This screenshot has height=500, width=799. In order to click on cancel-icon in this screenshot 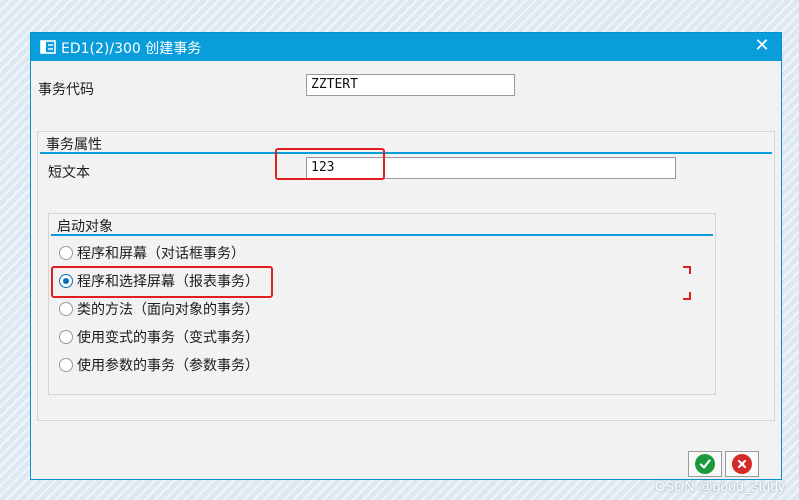, I will do `click(742, 464)`.